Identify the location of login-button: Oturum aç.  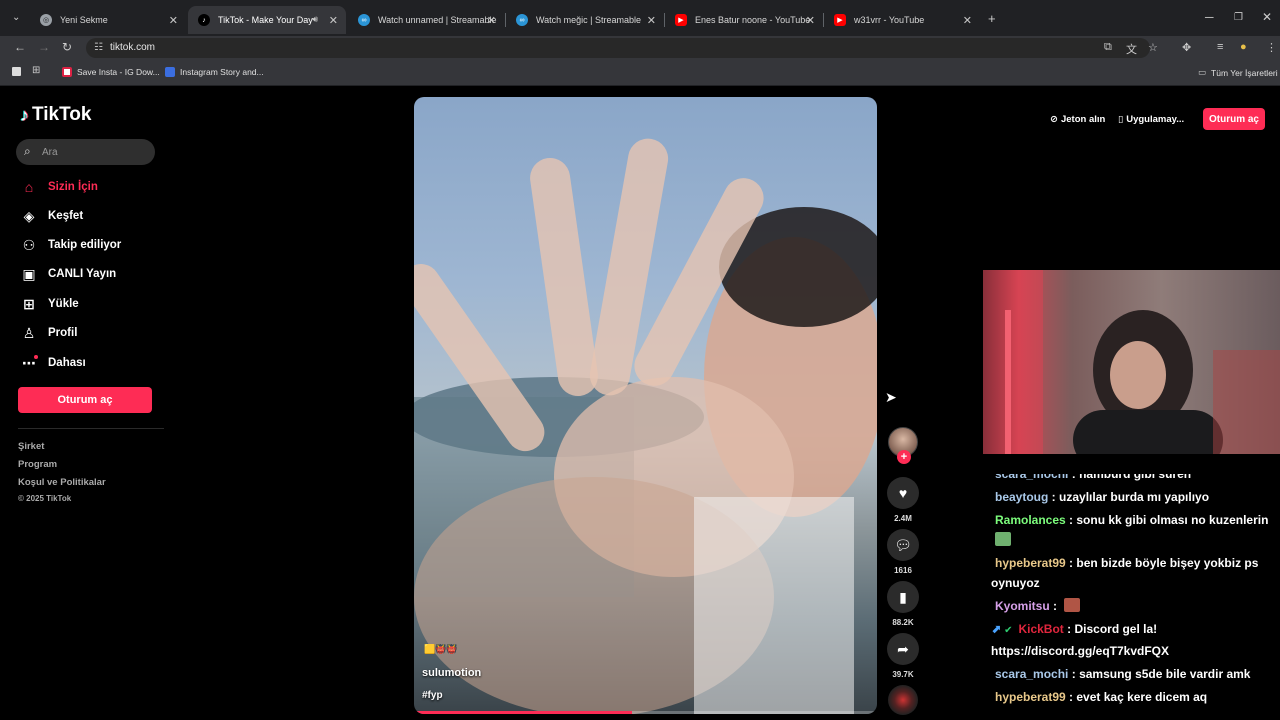
(85, 400).